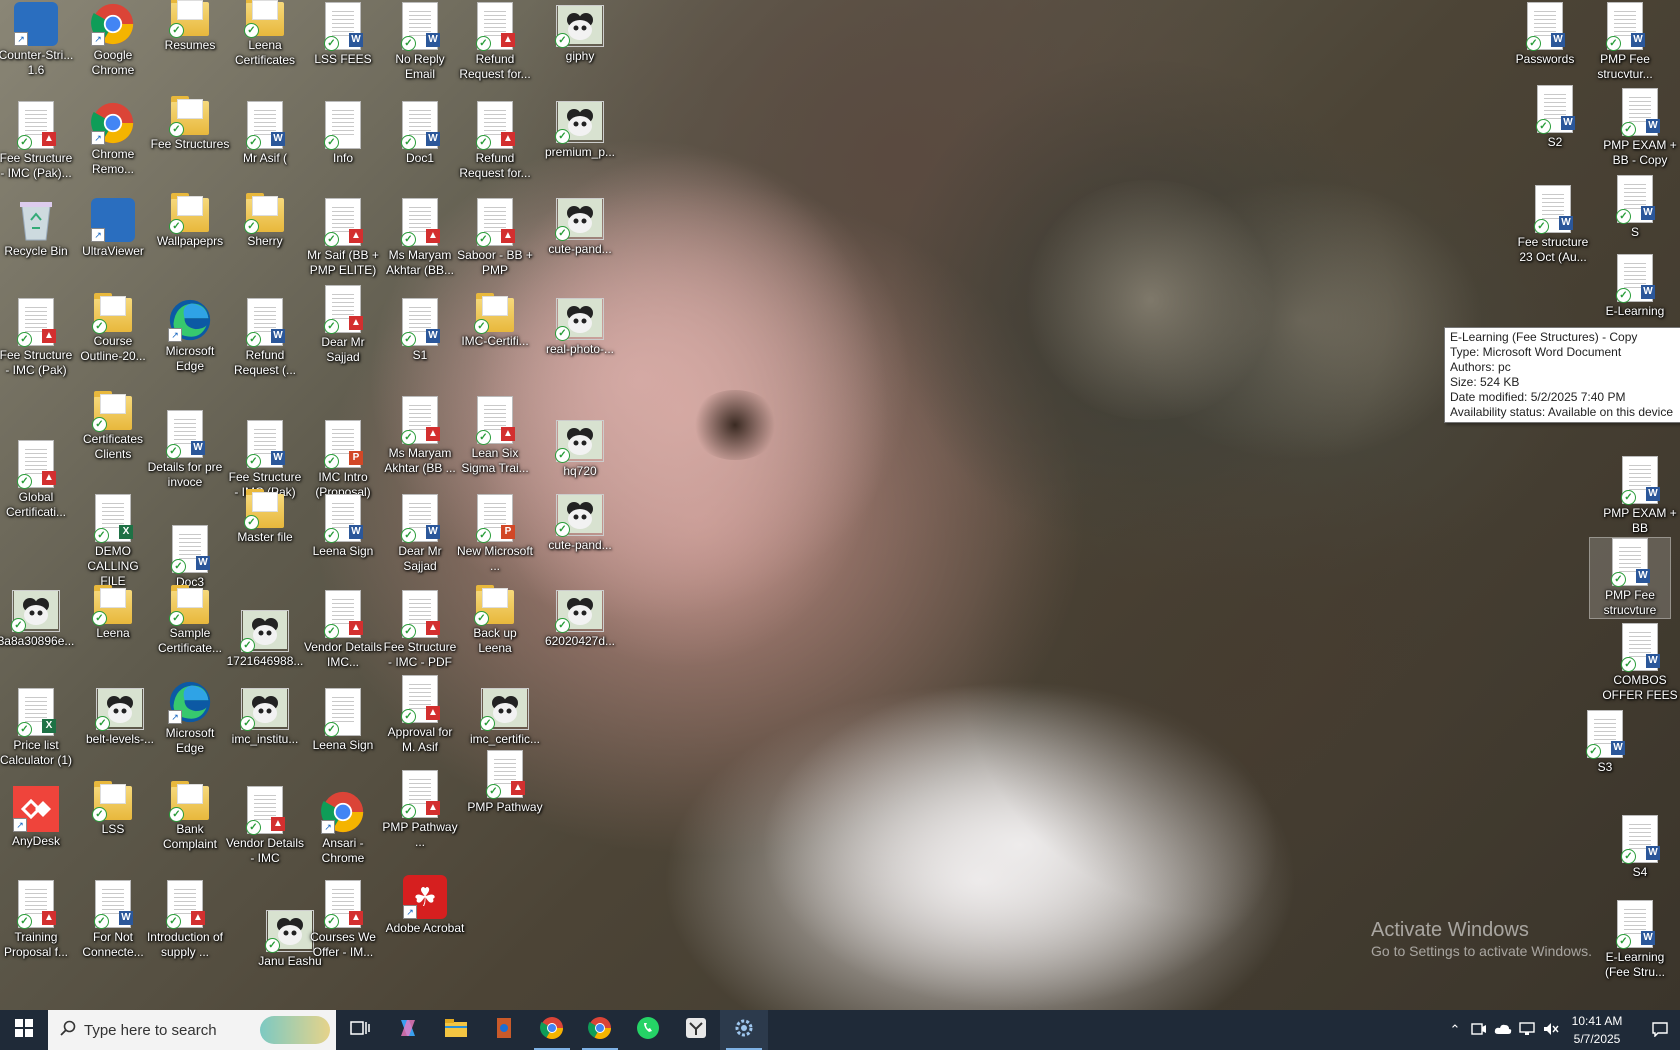  I want to click on desktop-icon: ▲ ✓ PMP Pathway, so click(505, 782).